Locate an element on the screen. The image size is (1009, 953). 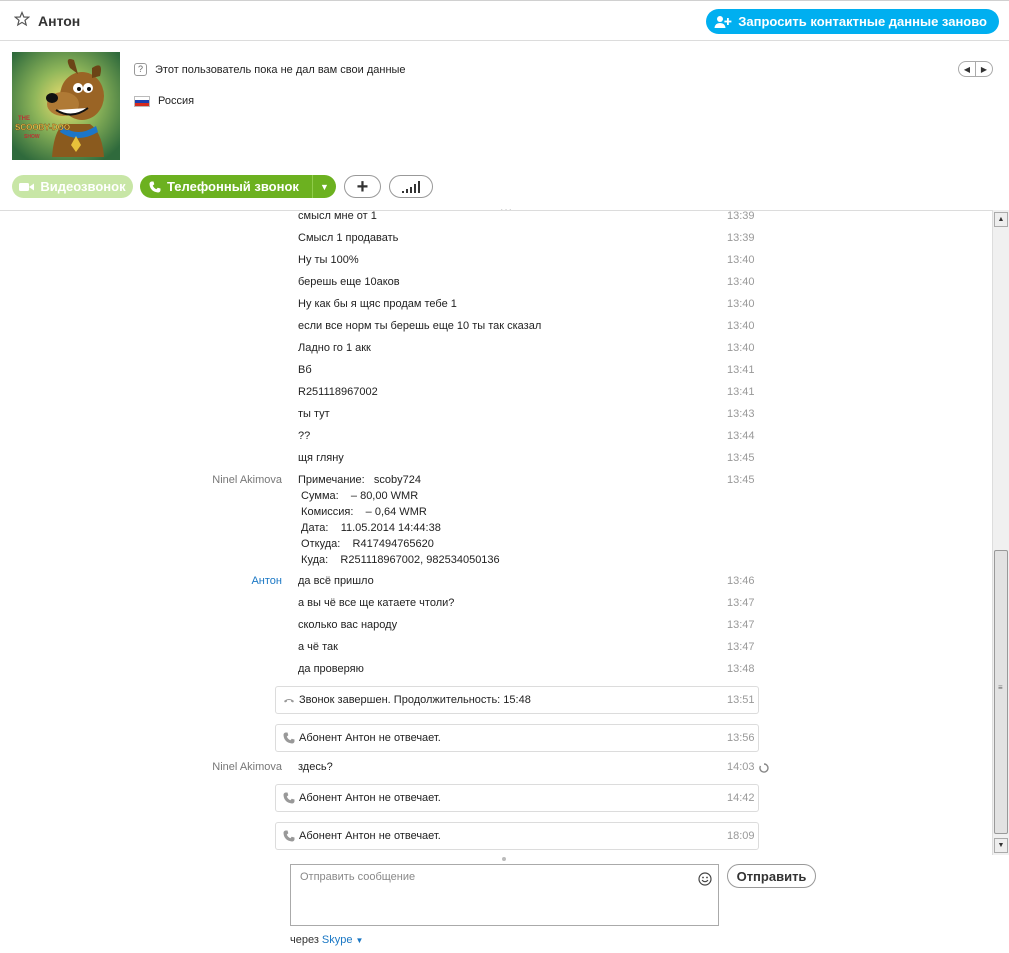
profile-nav-arrows: ◀ ▶ is located at coordinates (975, 69).